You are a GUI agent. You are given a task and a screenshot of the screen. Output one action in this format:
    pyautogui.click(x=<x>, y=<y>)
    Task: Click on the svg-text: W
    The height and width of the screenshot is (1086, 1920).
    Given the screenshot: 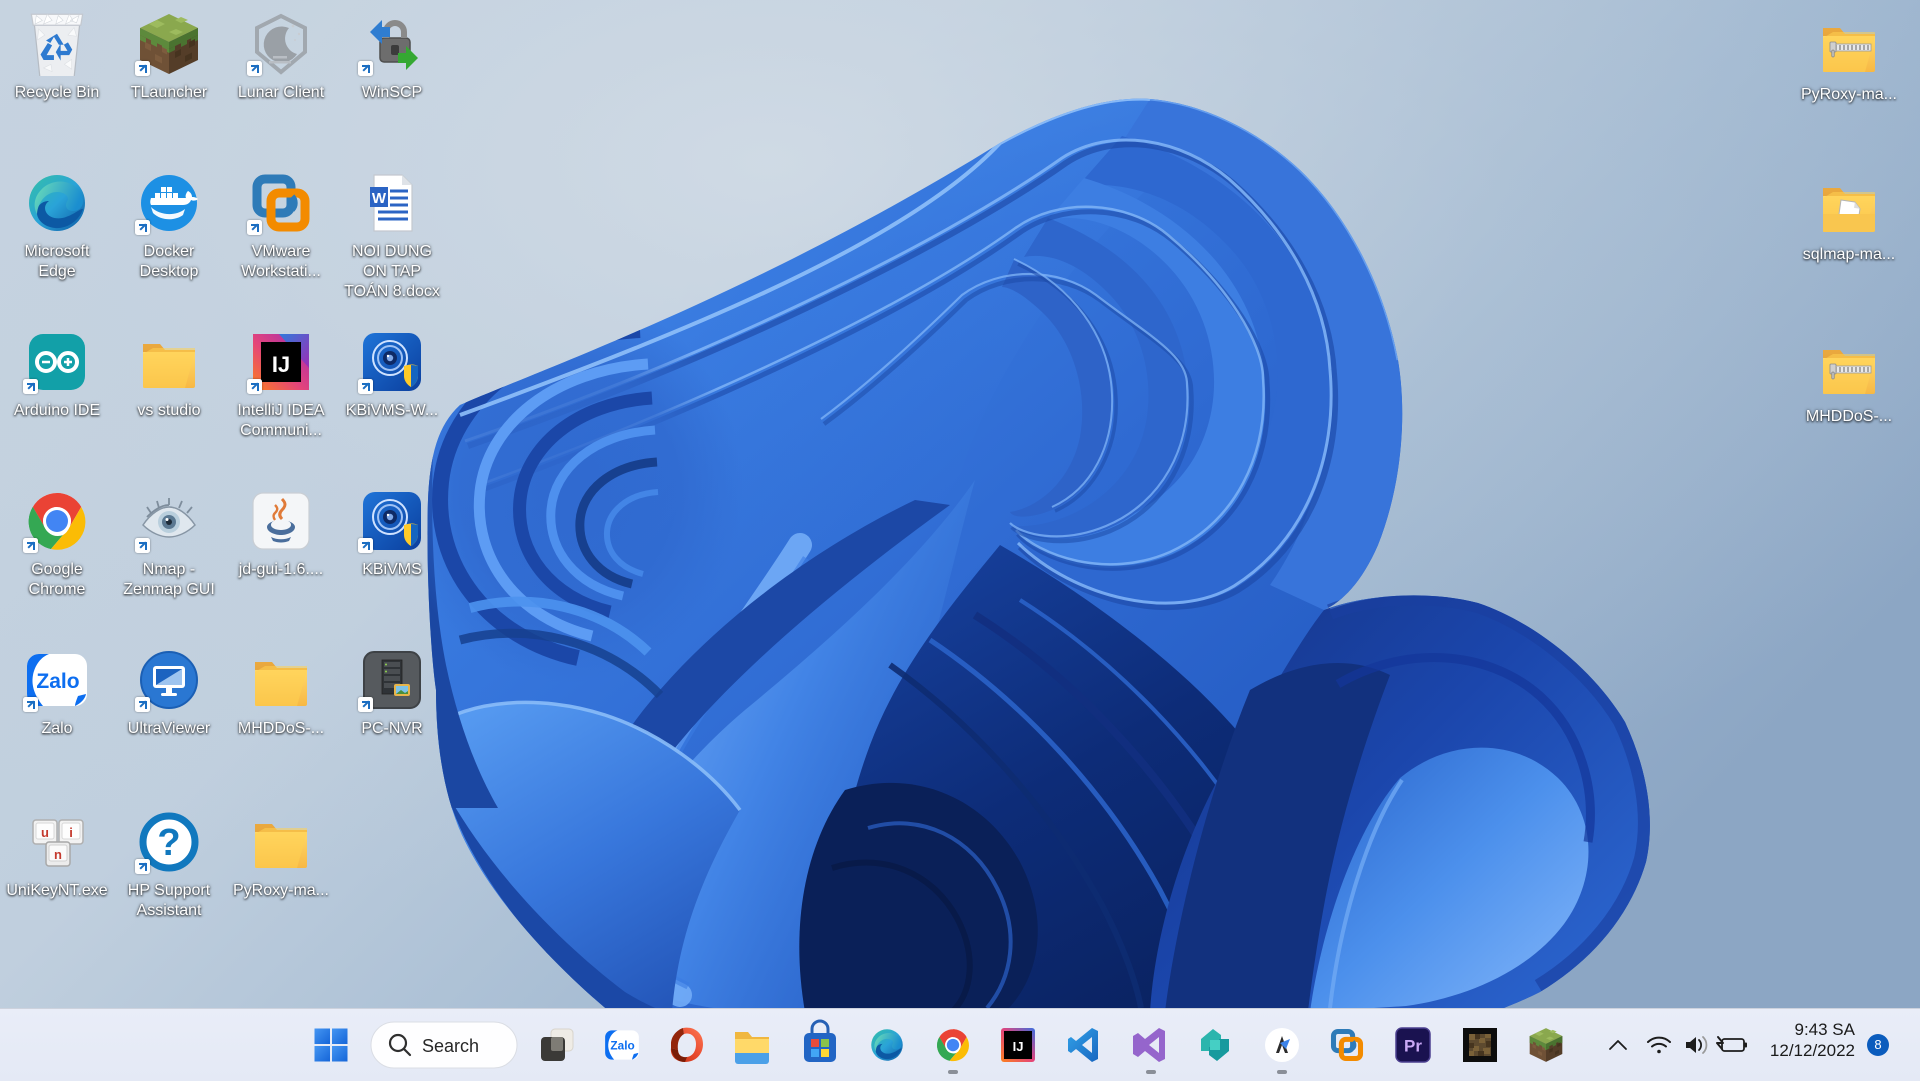 What is the action you would take?
    pyautogui.click(x=379, y=198)
    